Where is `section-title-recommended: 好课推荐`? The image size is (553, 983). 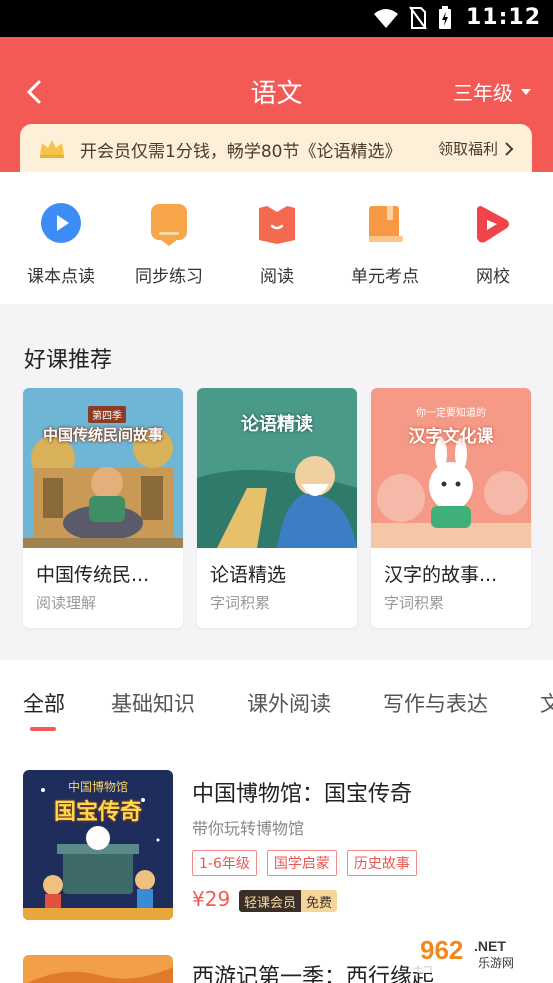
section-title-recommended: 好课推荐 is located at coordinates (68, 360).